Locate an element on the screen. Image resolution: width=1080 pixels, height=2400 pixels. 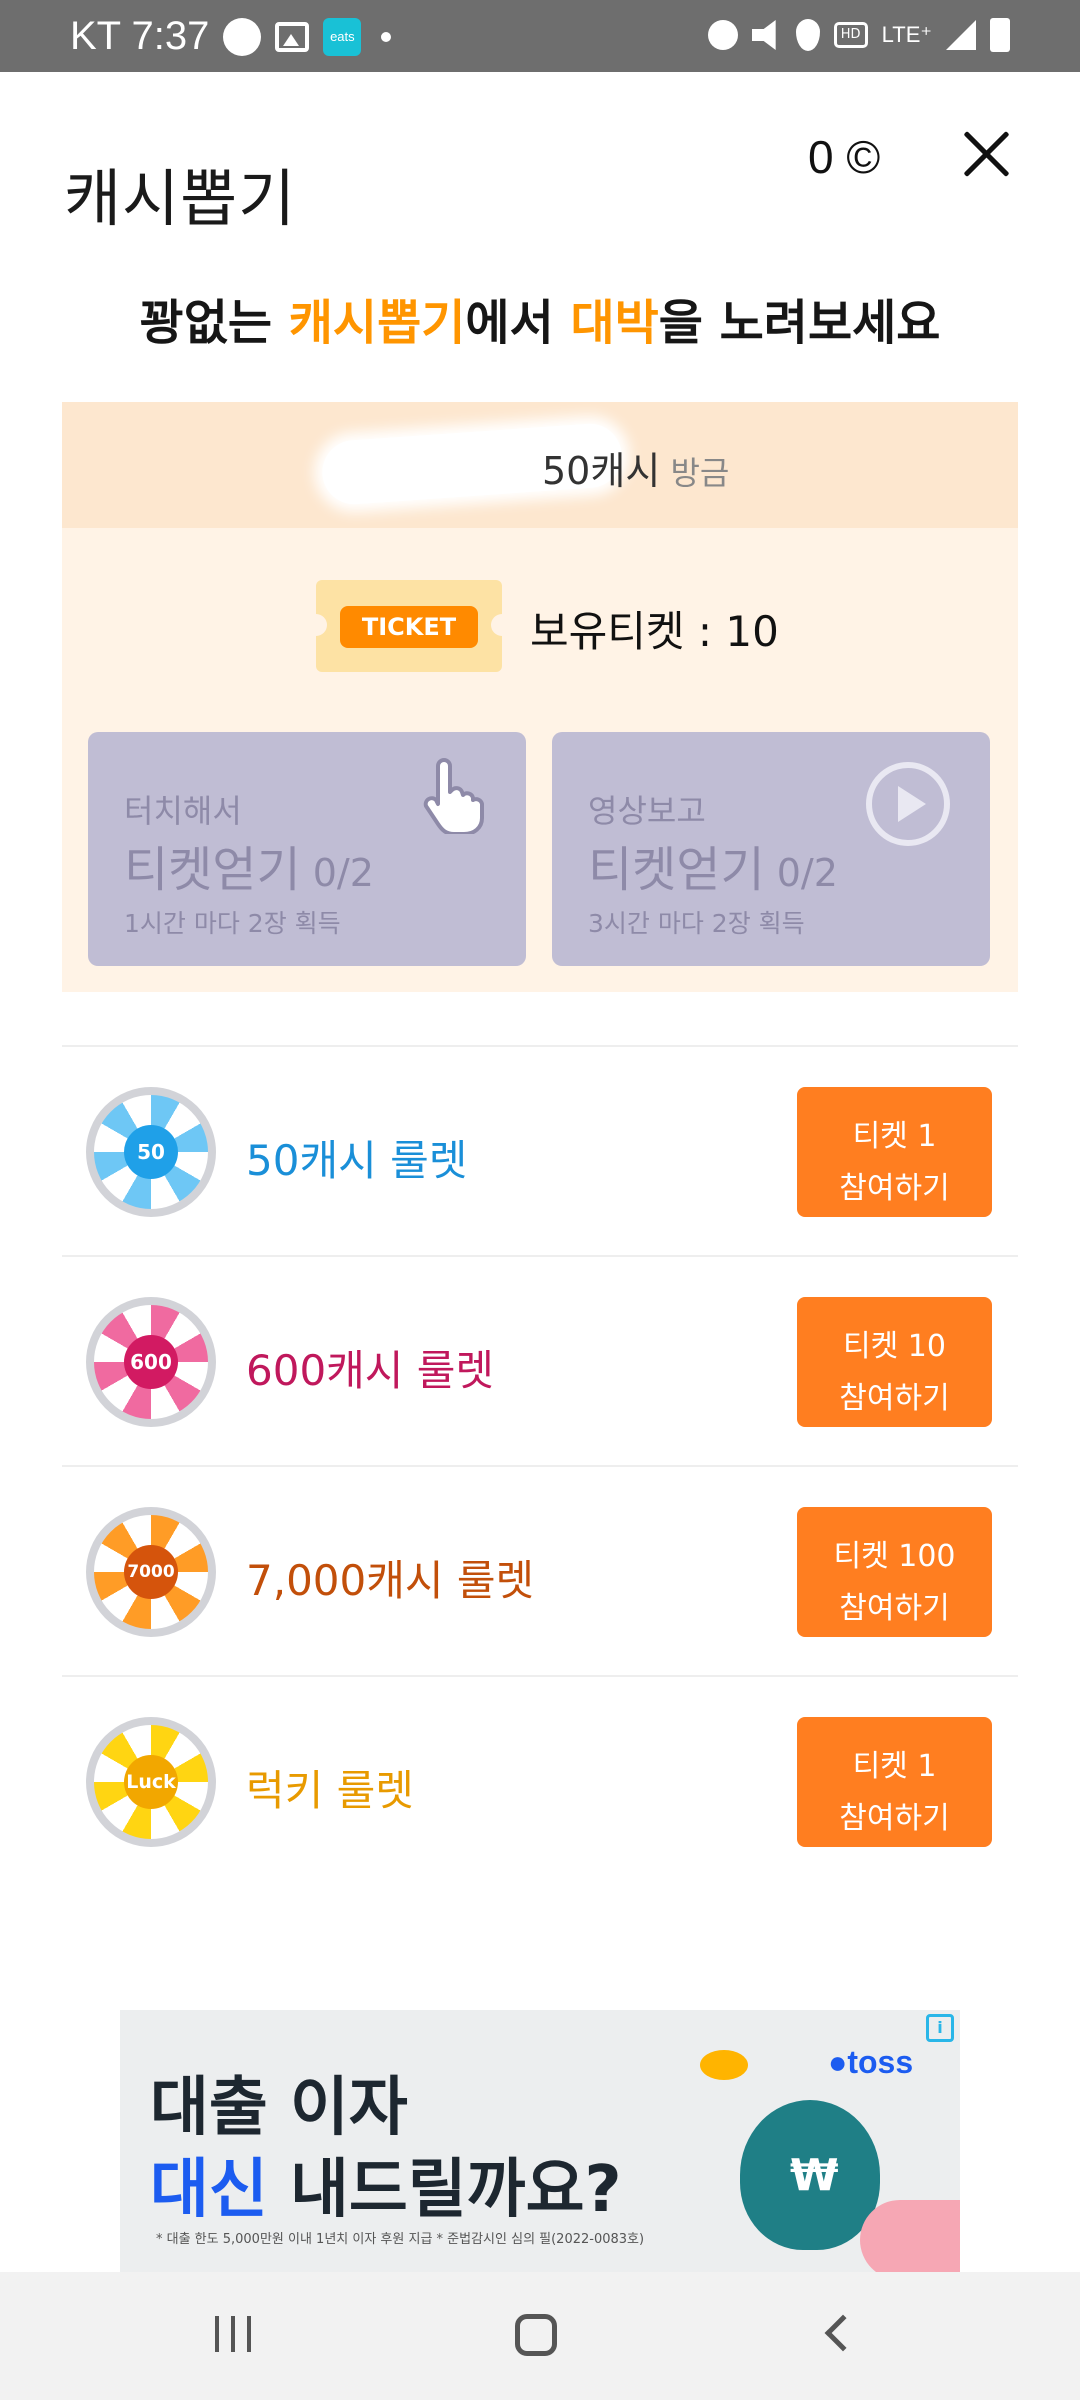
ticket-icon: TICKET is located at coordinates (409, 626).